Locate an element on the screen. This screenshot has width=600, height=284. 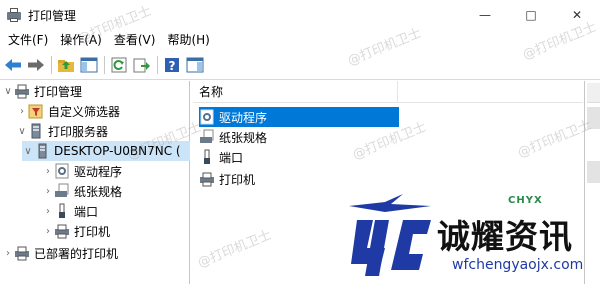
tree-node-printers: › 打印机 is located at coordinates (76, 231).